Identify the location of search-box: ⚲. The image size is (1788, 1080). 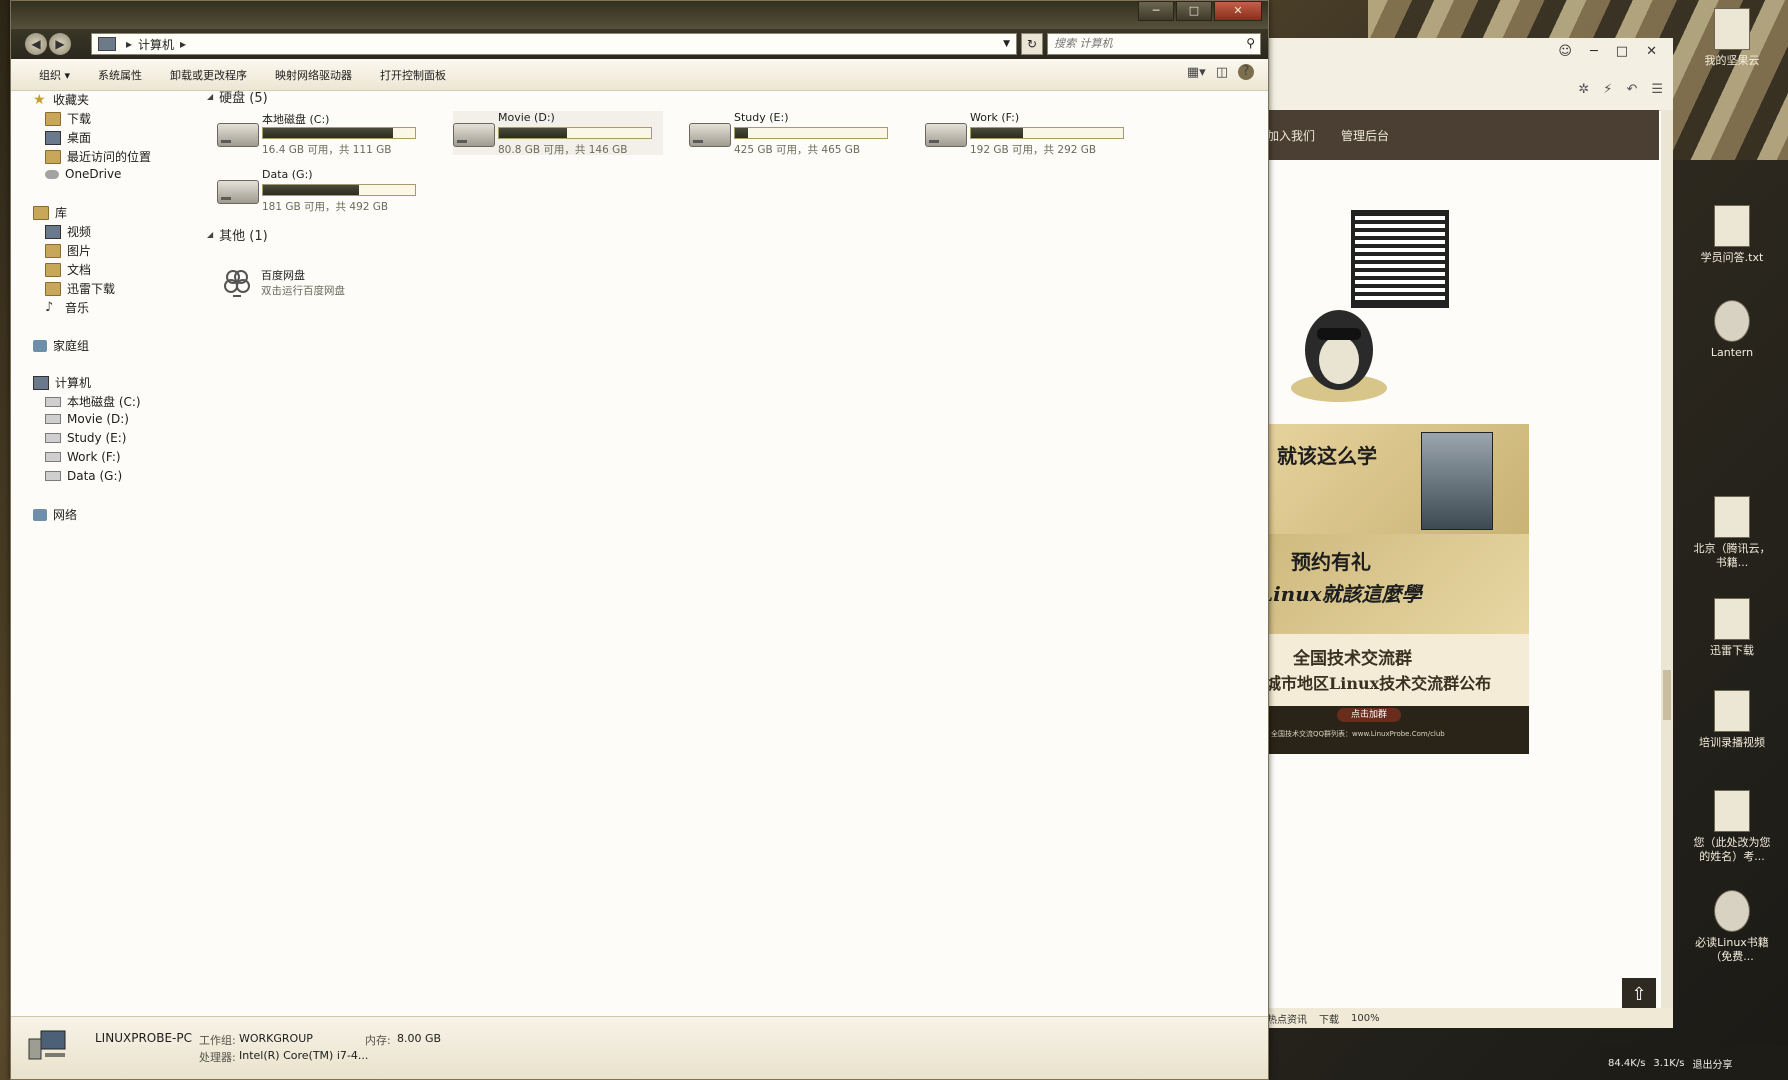
(1154, 44).